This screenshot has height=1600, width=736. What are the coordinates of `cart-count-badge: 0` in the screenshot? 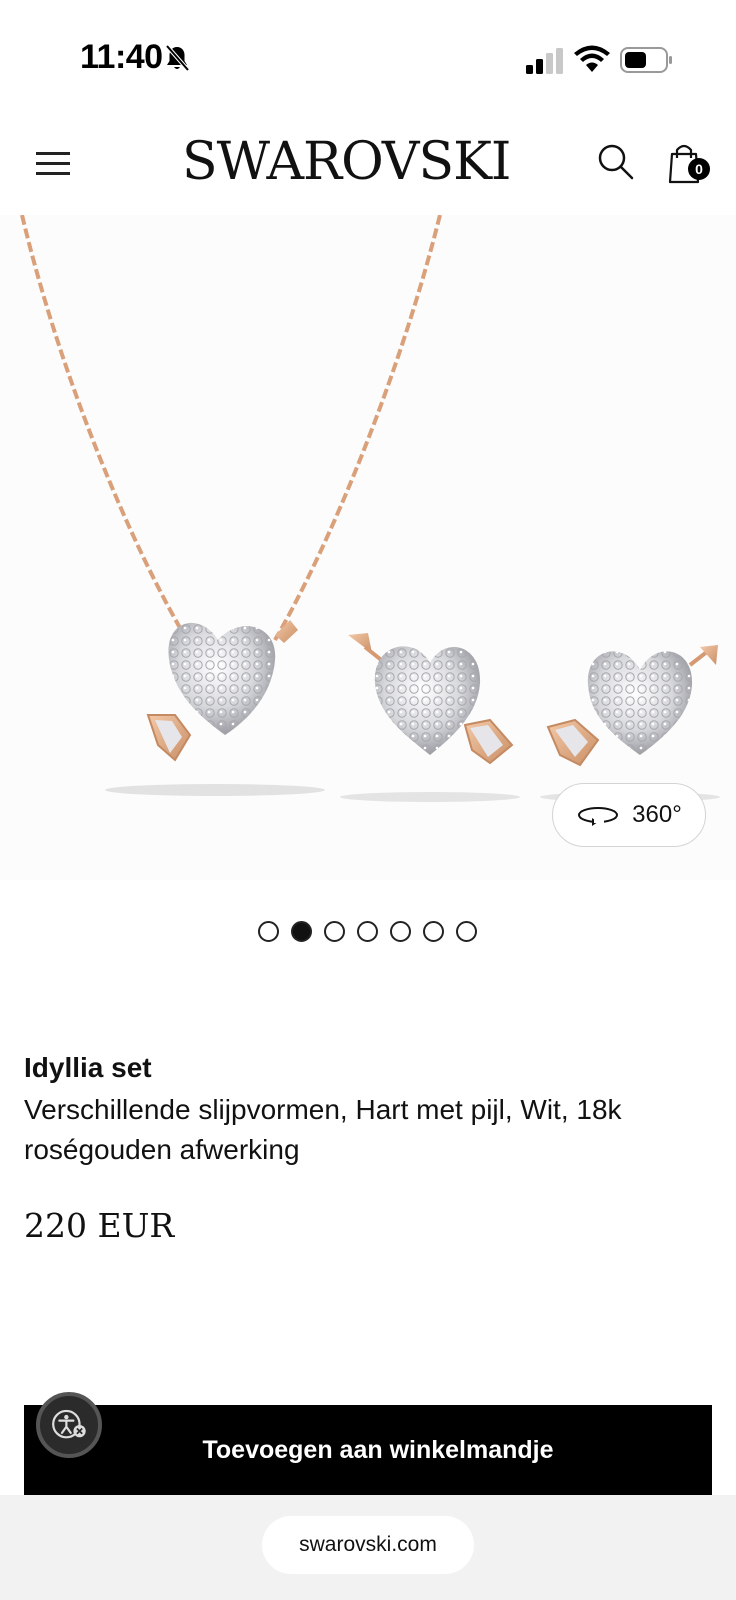 It's located at (699, 169).